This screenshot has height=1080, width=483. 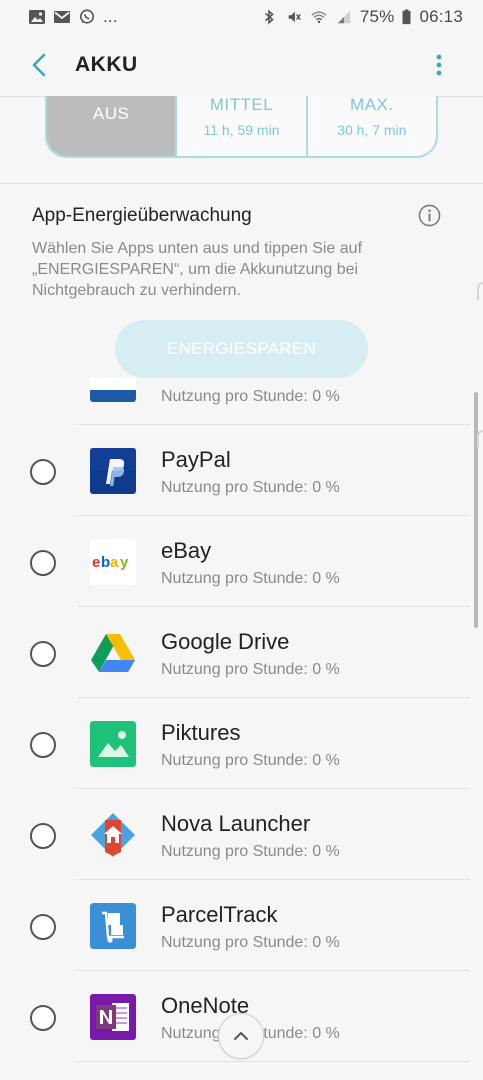 What do you see at coordinates (225, 641) in the screenshot?
I see `app-name: Google Drive` at bounding box center [225, 641].